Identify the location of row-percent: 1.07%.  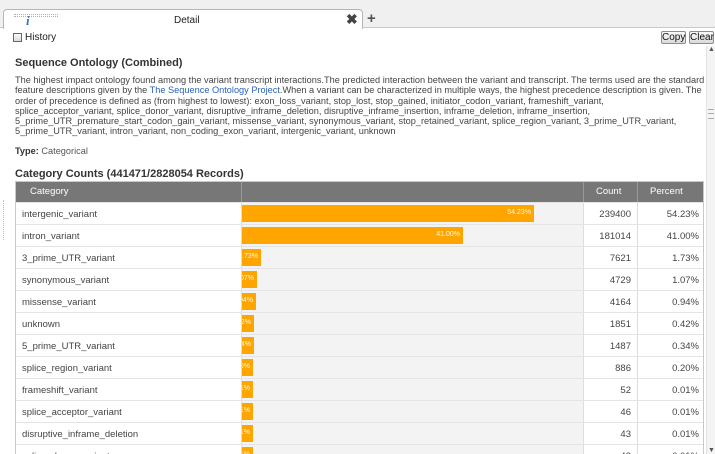
(685, 280).